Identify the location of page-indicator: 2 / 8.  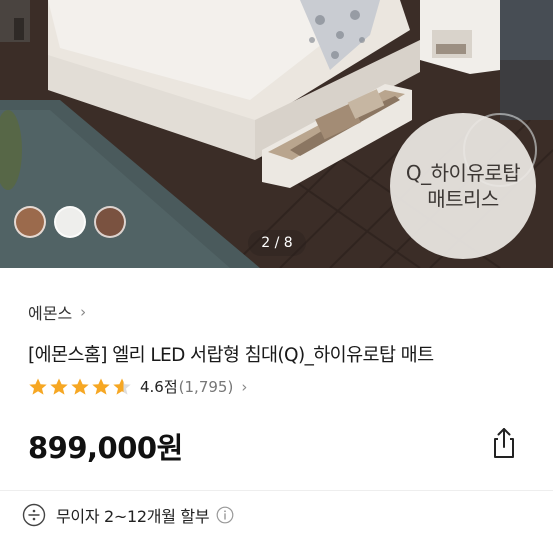
(277, 243).